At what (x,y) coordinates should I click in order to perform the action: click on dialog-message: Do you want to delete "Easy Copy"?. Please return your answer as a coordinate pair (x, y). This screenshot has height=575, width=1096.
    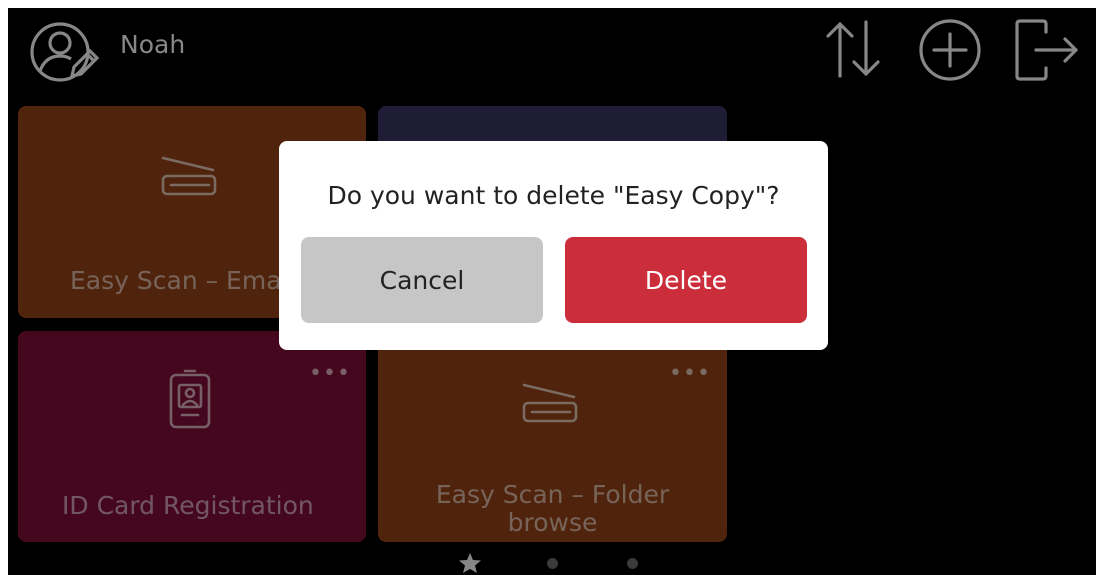
    Looking at the image, I should click on (553, 195).